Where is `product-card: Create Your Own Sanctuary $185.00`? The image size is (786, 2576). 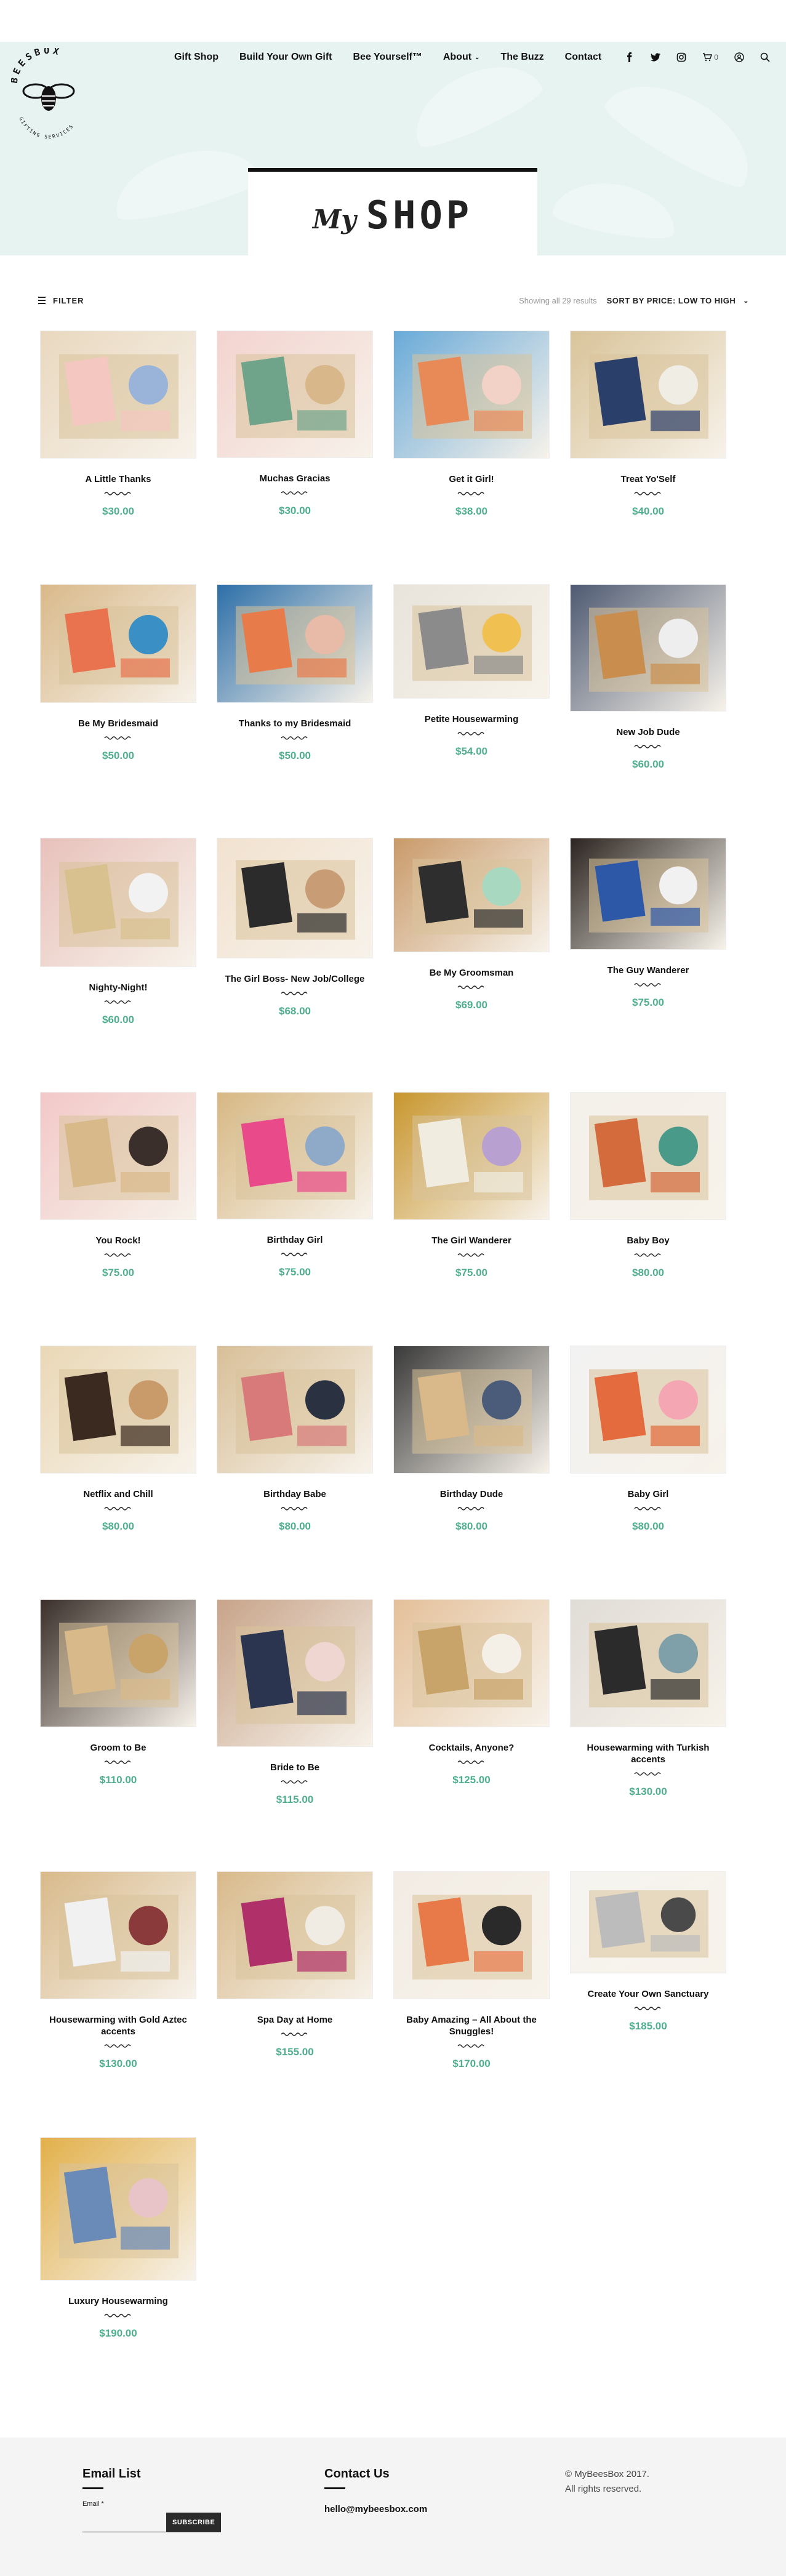 product-card: Create Your Own Sanctuary $185.00 is located at coordinates (648, 1952).